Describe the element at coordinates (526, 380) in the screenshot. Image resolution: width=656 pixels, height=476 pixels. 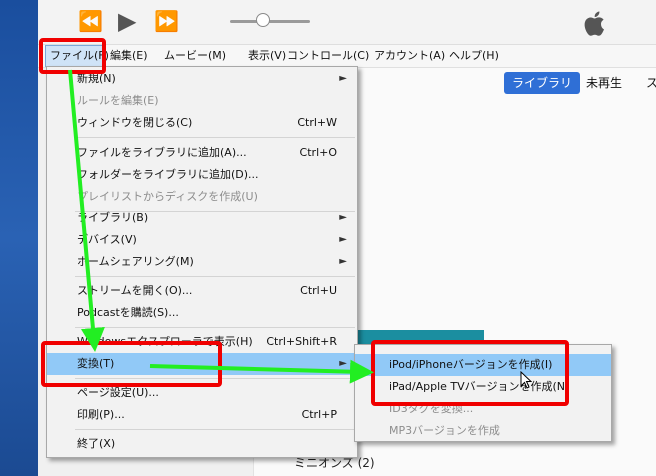
I see `mouse-cursor-icon` at that location.